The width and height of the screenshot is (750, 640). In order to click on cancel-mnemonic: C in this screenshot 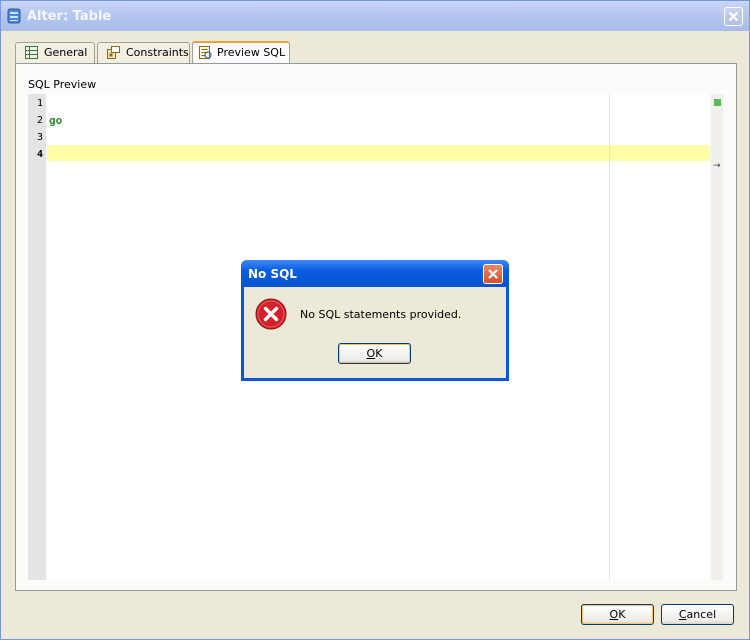, I will do `click(682, 614)`.